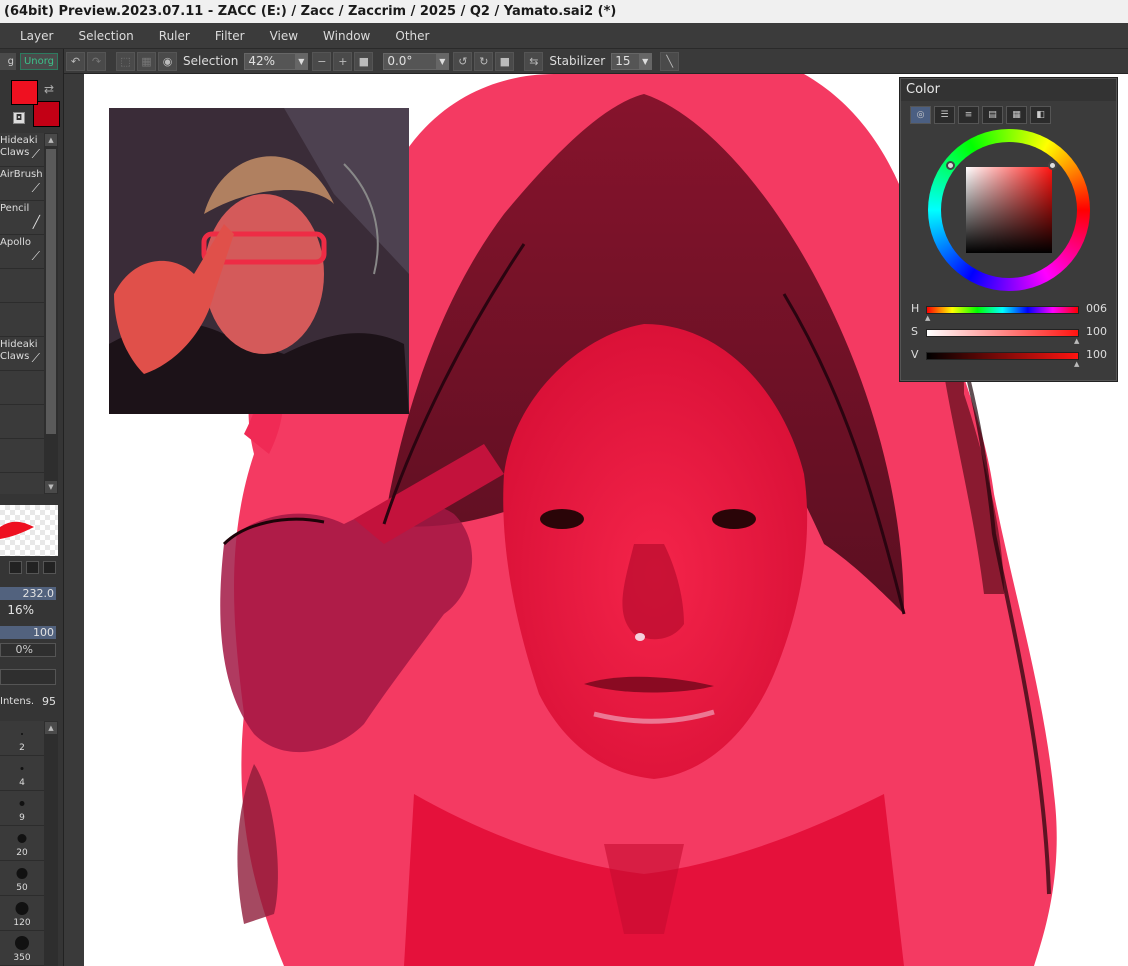 This screenshot has width=1128, height=966. I want to click on blend-mode-field, so click(28, 677).